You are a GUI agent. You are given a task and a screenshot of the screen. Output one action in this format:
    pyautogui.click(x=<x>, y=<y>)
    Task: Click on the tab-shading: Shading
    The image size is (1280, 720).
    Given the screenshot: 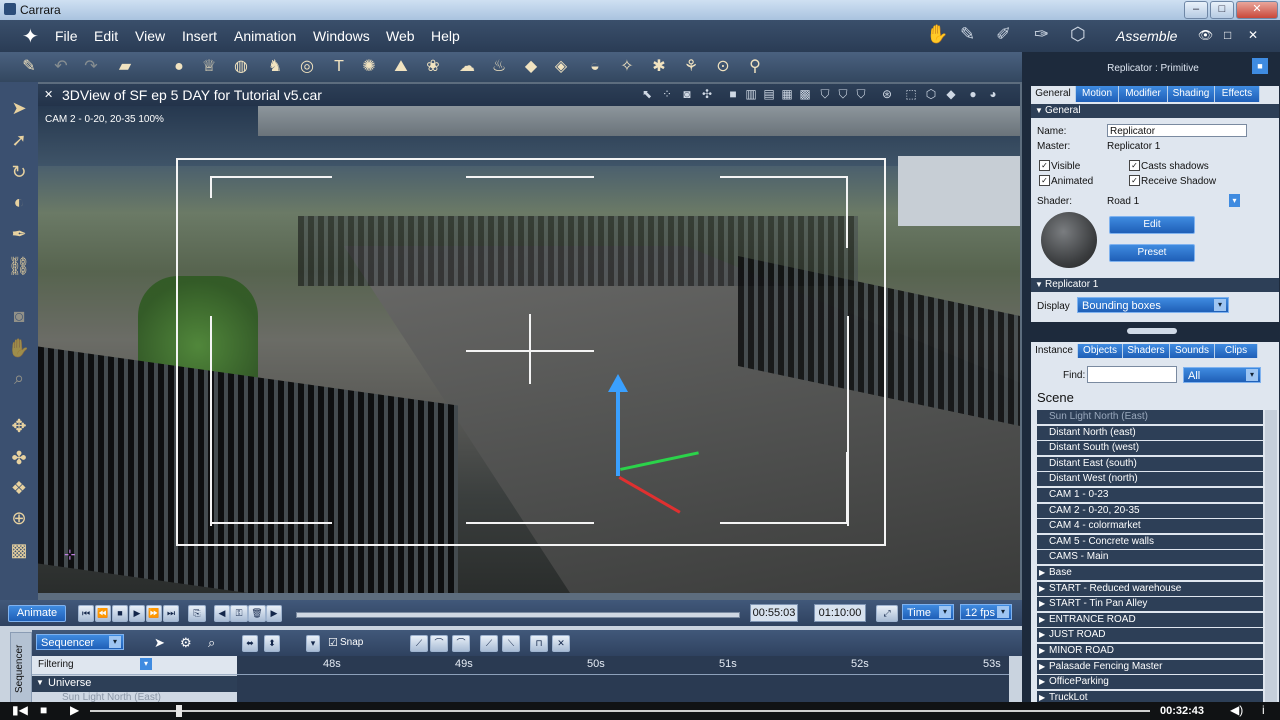 What is the action you would take?
    pyautogui.click(x=1191, y=94)
    